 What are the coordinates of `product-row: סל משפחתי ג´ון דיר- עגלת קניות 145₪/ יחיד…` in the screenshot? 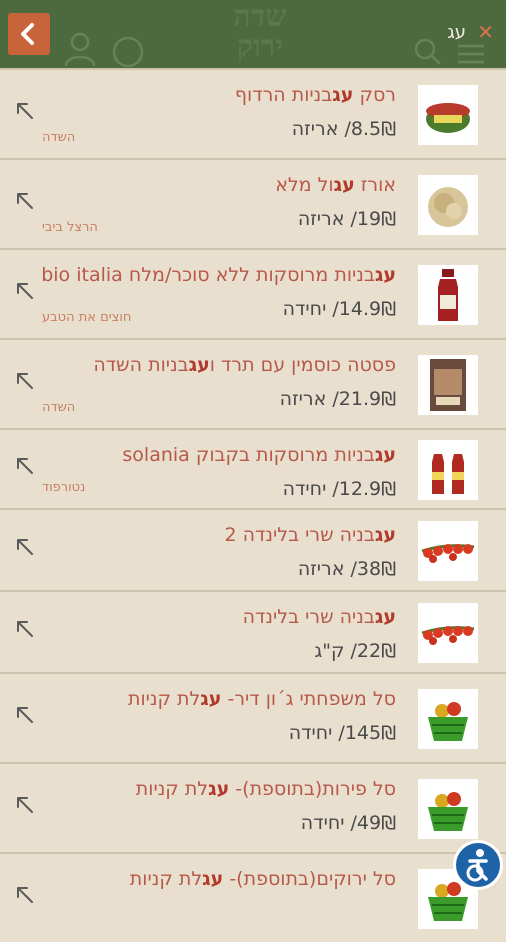 It's located at (253, 717).